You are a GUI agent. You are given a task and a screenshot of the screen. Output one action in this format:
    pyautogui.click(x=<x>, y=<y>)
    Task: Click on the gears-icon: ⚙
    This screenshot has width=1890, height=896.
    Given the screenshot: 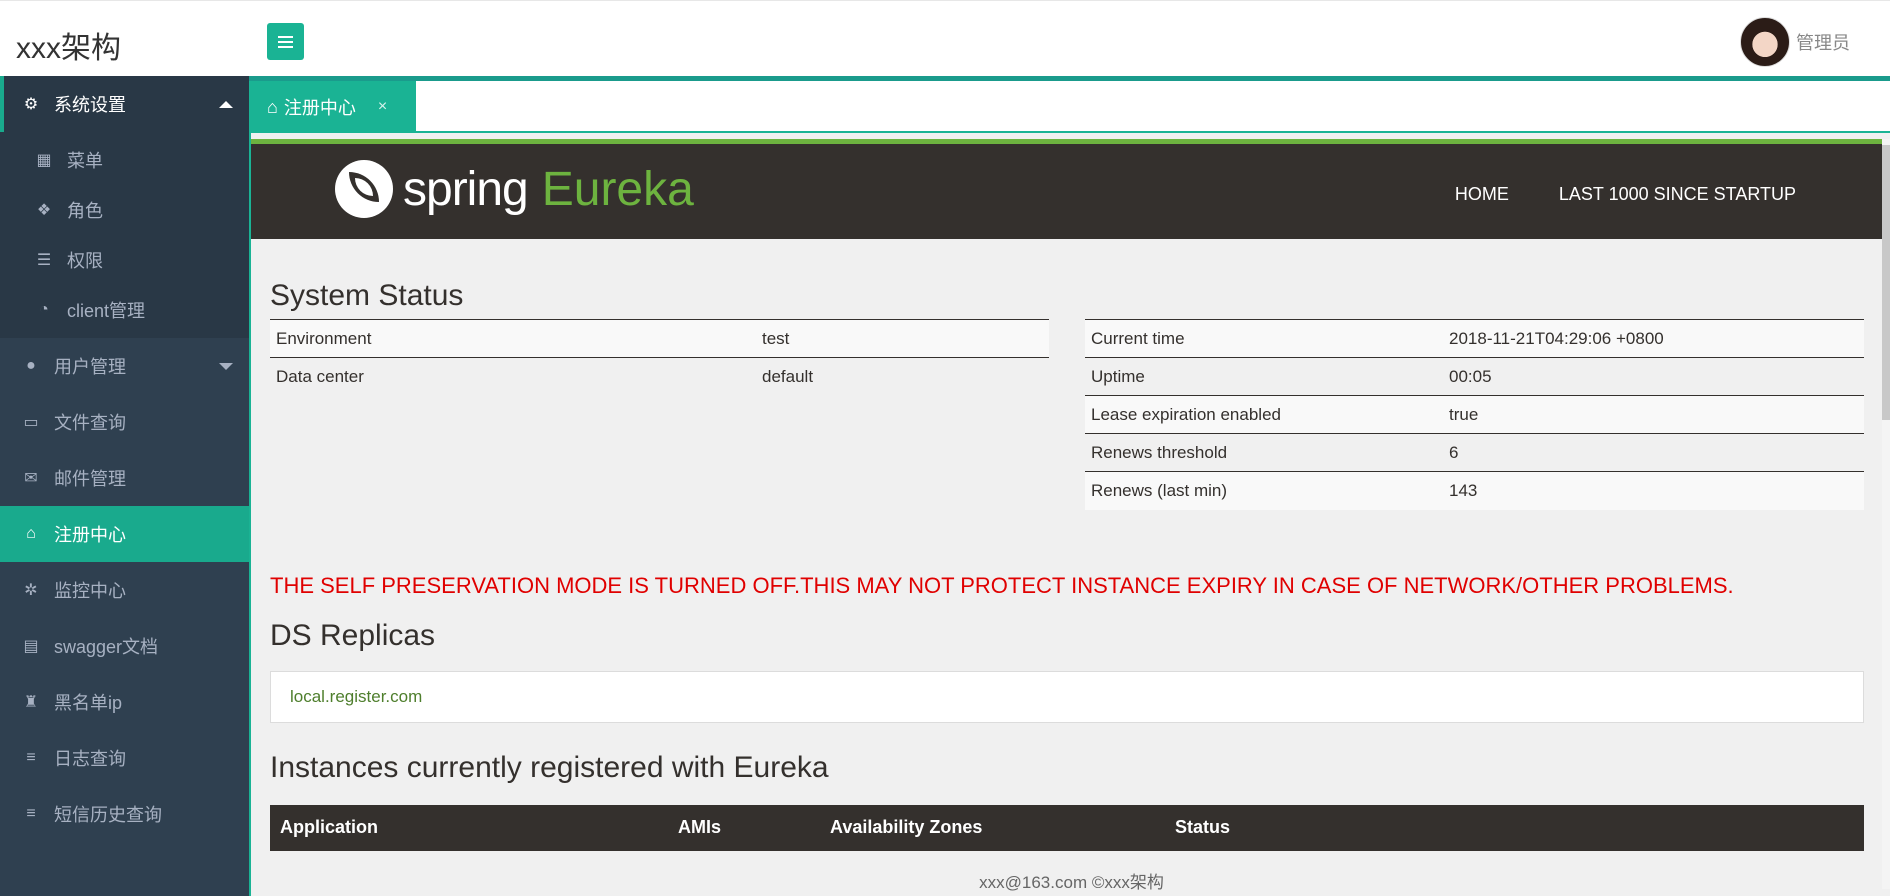 What is the action you would take?
    pyautogui.click(x=31, y=104)
    